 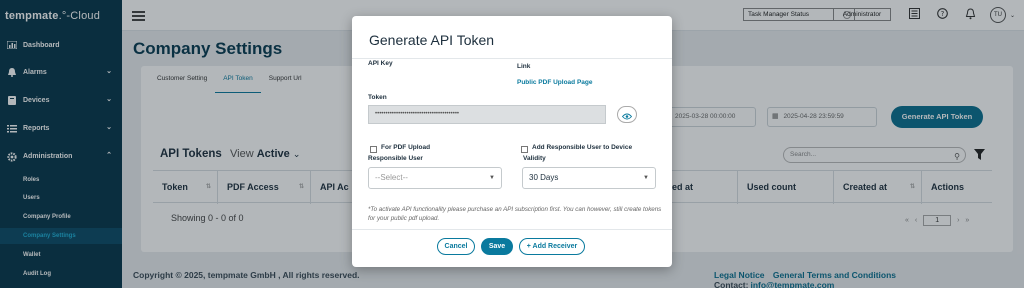 I want to click on validity-value: 30 Days, so click(x=544, y=177).